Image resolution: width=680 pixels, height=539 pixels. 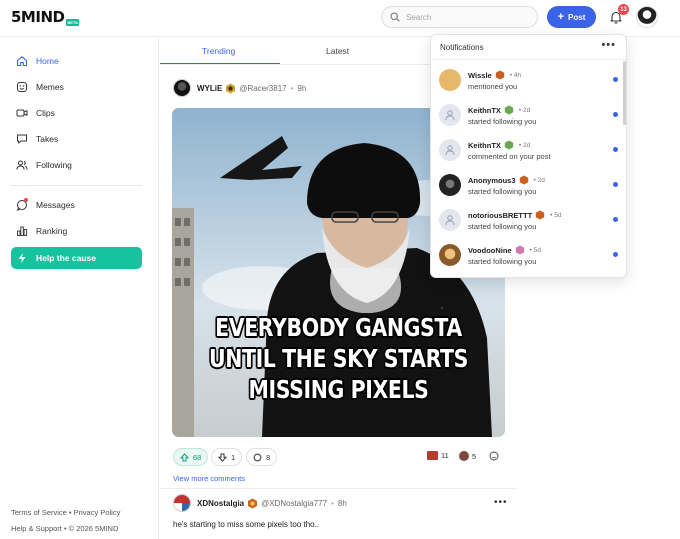 What do you see at coordinates (22, 113) in the screenshot?
I see `video-icon` at bounding box center [22, 113].